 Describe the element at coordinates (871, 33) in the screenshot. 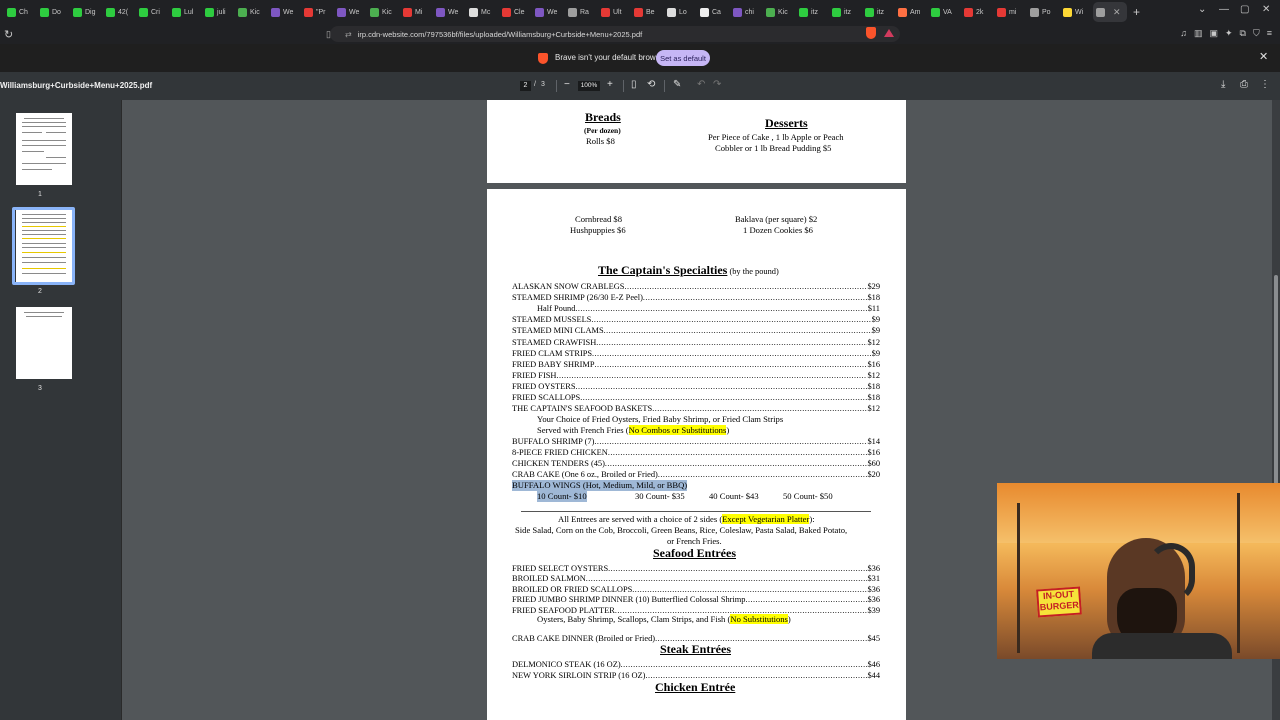

I see `brave-shields-icon` at that location.